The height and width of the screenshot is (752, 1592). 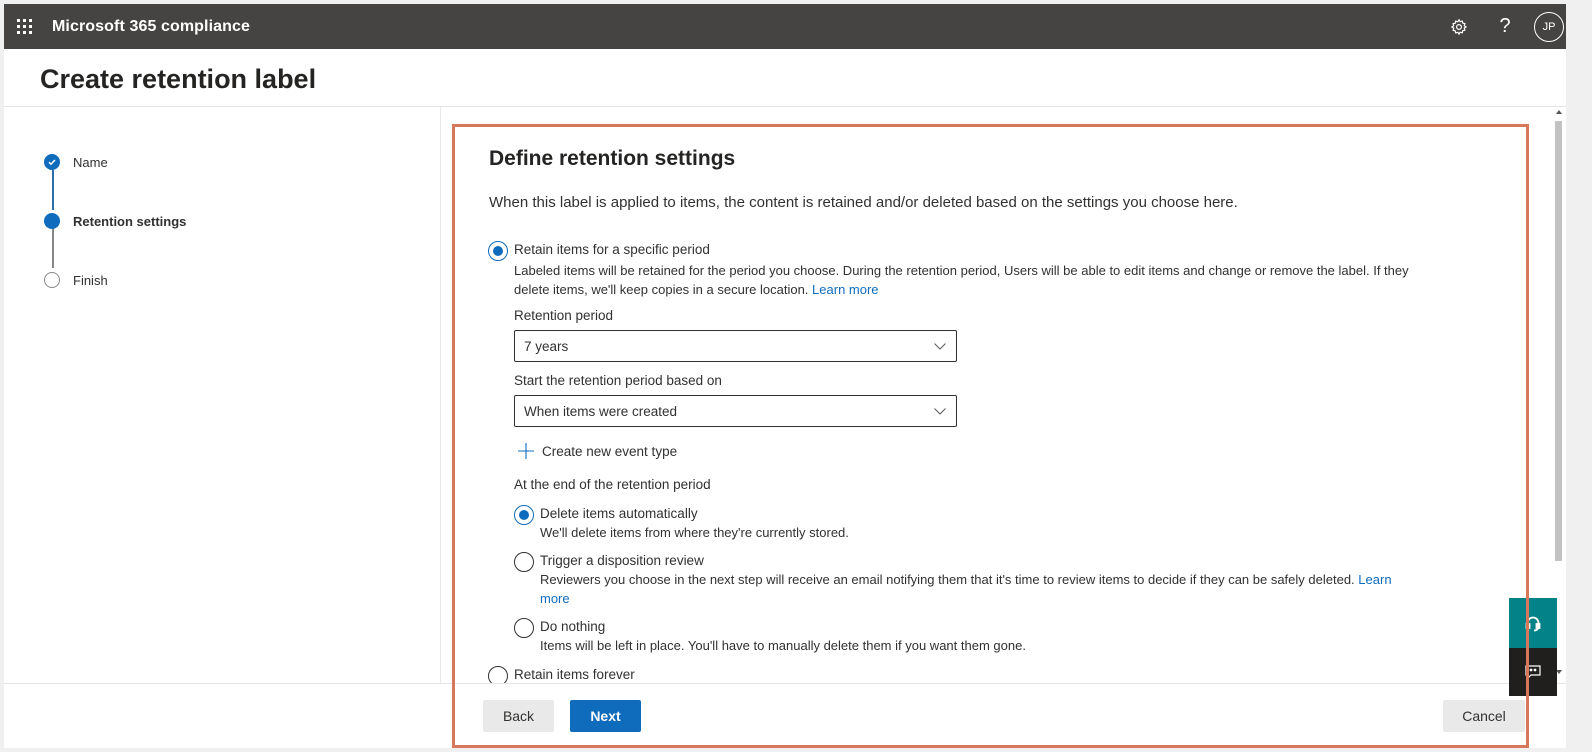 I want to click on feedback-button, so click(x=1533, y=672).